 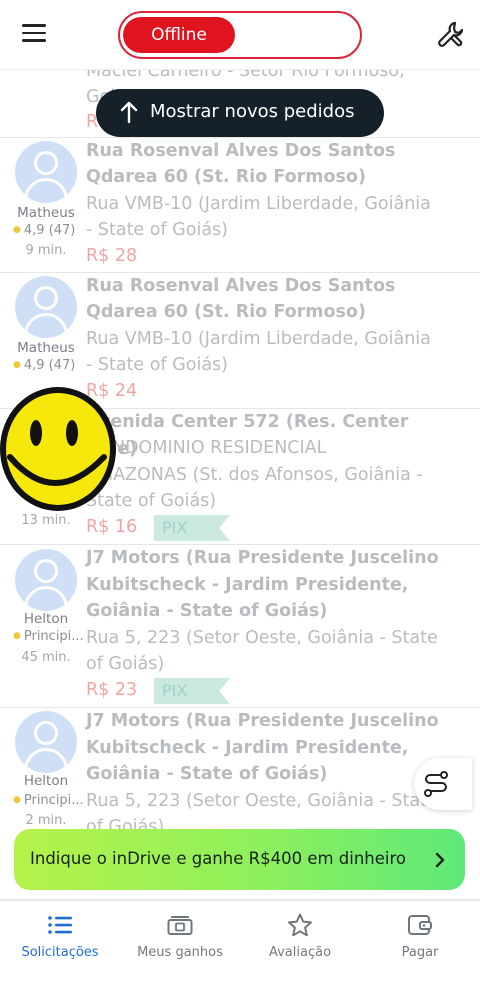 I want to click on dropoff-address: CONDOMINIO RESIDENCIAL, so click(x=206, y=448).